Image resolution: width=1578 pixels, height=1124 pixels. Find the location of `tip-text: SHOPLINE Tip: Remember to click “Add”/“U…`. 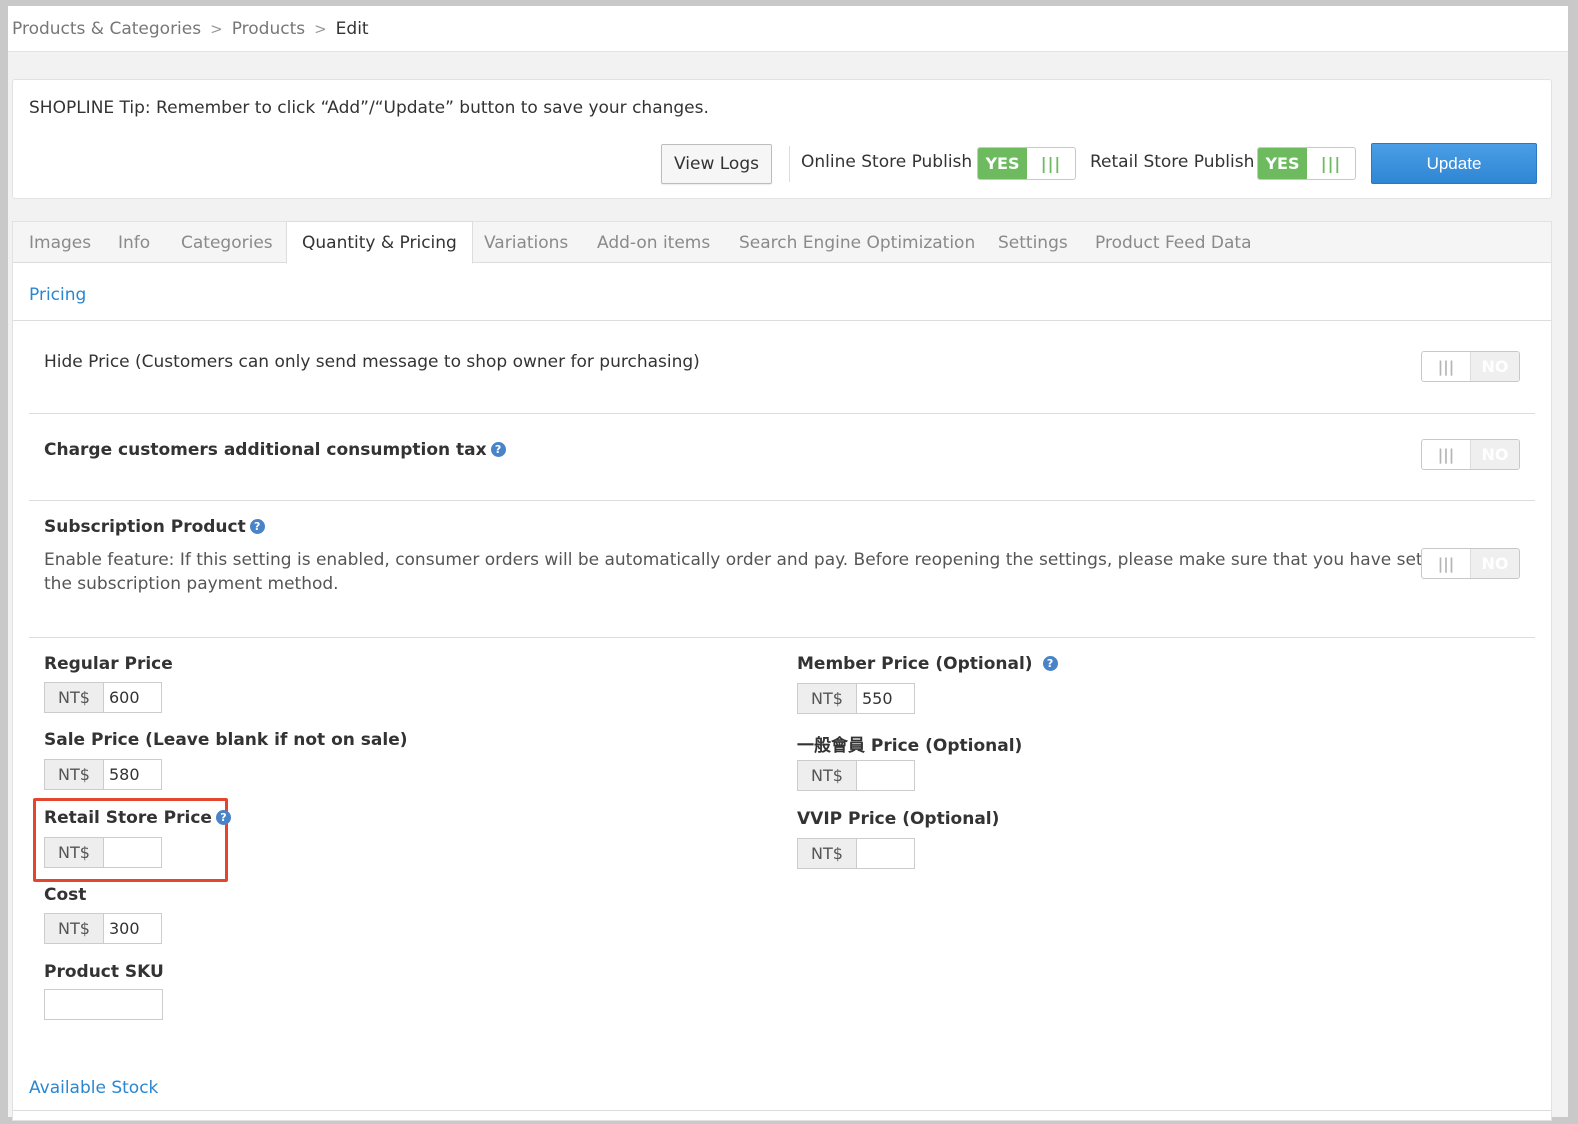

tip-text: SHOPLINE Tip: Remember to click “Add”/“U… is located at coordinates (369, 108).